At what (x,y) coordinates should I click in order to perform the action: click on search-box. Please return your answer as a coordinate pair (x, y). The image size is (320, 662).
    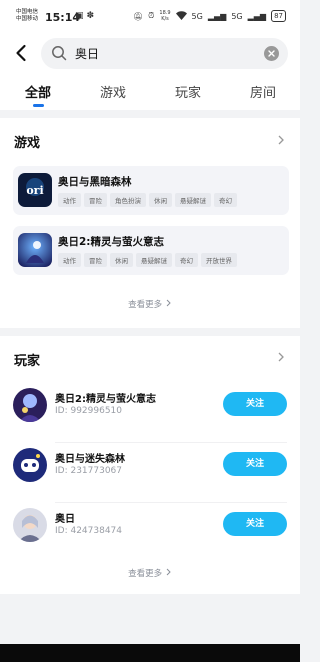
    Looking at the image, I should click on (164, 53).